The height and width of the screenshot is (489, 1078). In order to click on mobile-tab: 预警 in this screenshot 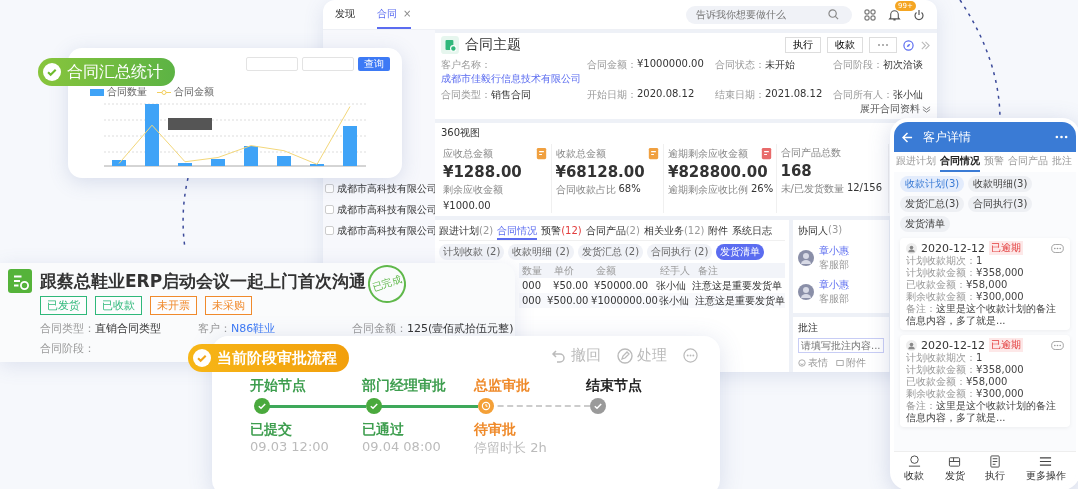, I will do `click(994, 162)`.